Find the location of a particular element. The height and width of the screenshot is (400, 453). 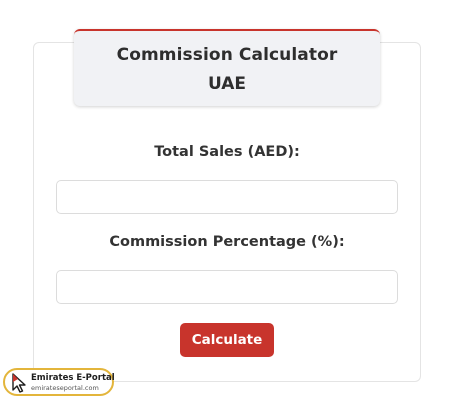

watermark-badge: Emirates E-Portal emirateseportal.com is located at coordinates (59, 382).